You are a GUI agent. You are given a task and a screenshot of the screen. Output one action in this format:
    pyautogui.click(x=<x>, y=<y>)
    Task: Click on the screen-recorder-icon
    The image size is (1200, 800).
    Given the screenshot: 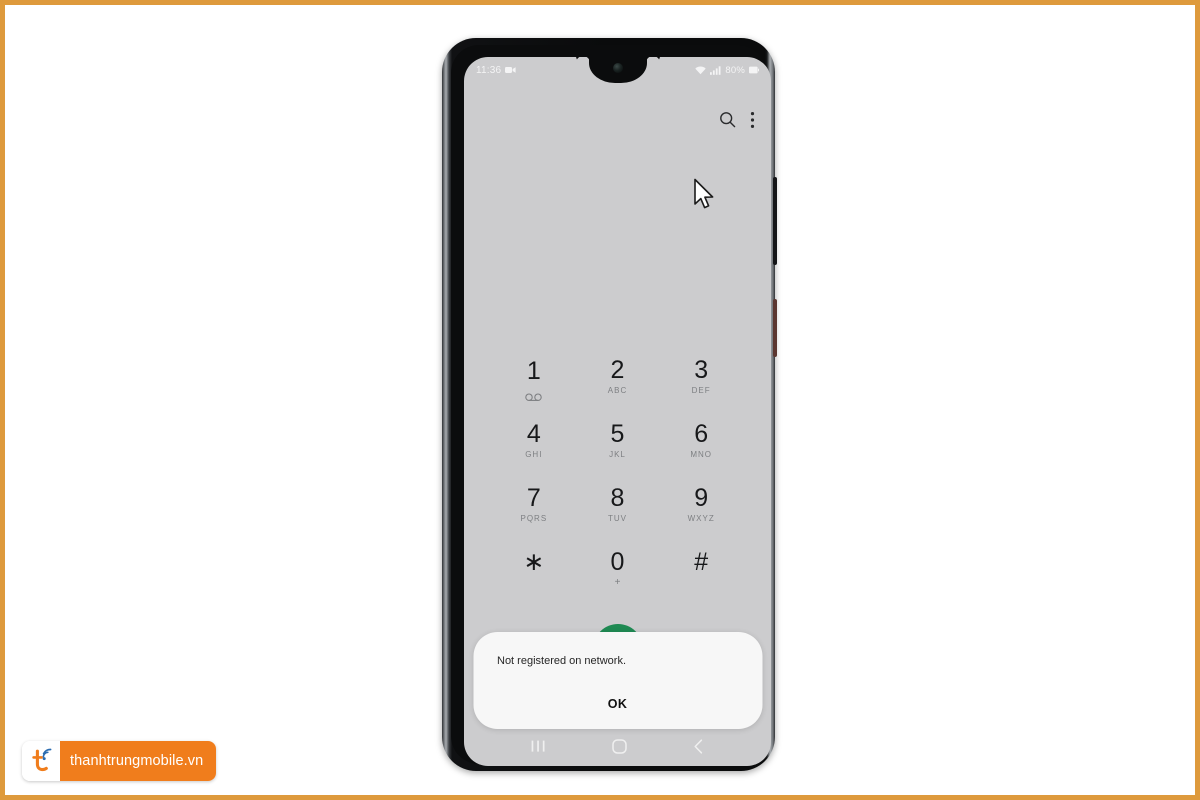 What is the action you would take?
    pyautogui.click(x=510, y=70)
    